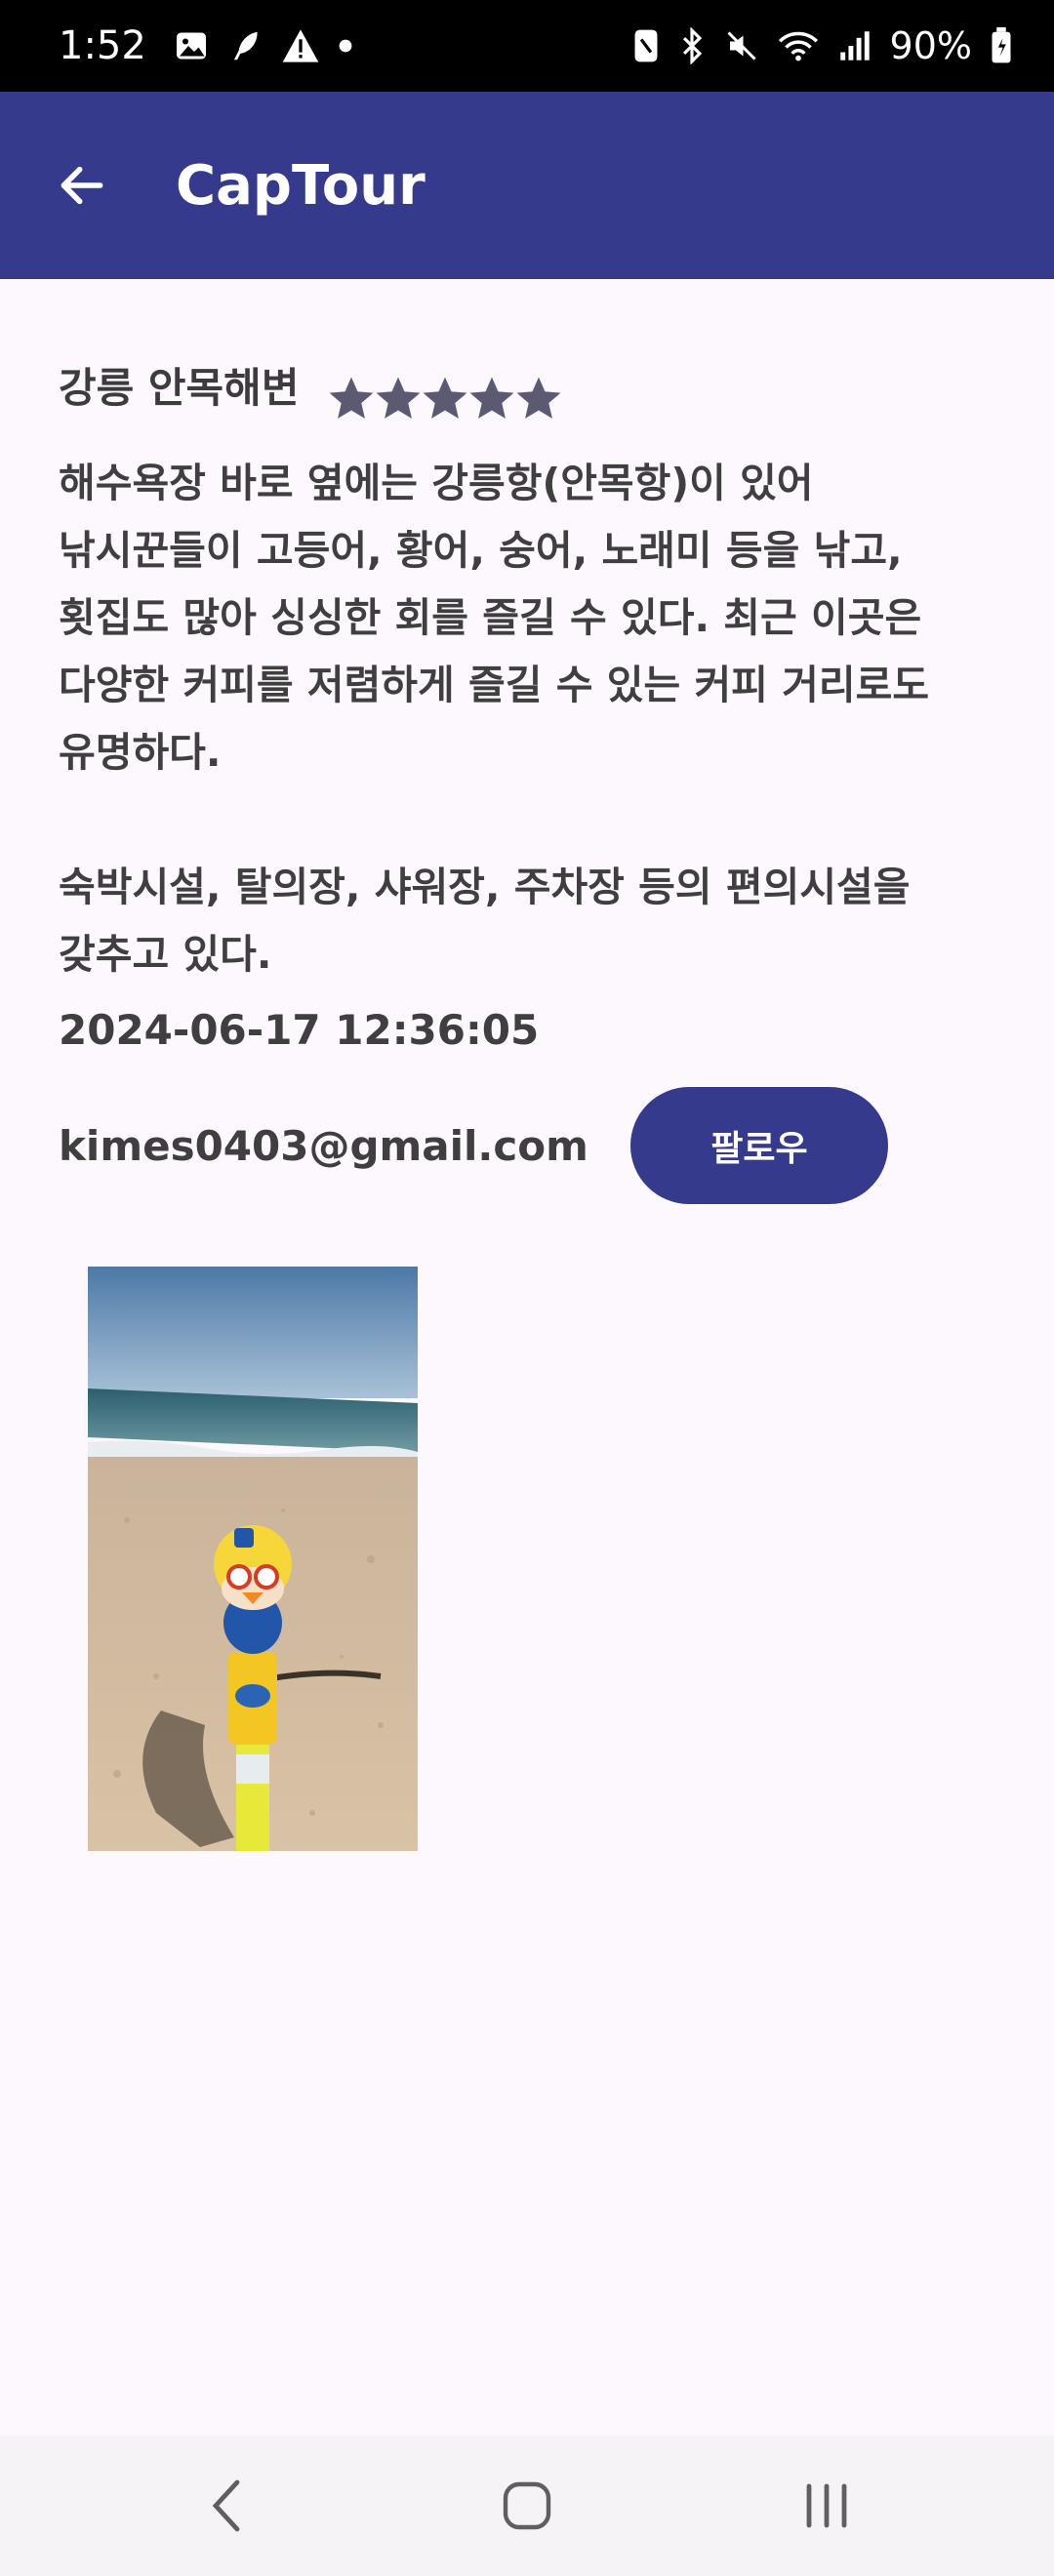  I want to click on nav-recents-button, so click(826, 2506).